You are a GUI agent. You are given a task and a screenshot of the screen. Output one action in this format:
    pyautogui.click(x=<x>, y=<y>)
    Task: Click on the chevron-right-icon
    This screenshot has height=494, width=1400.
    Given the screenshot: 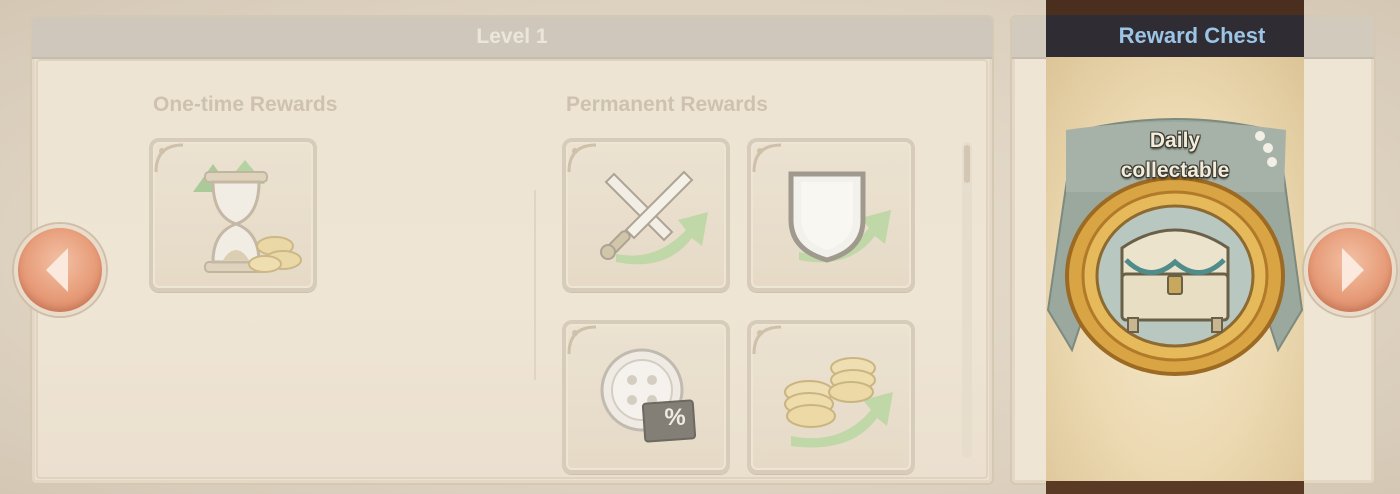 What is the action you would take?
    pyautogui.click(x=1353, y=270)
    